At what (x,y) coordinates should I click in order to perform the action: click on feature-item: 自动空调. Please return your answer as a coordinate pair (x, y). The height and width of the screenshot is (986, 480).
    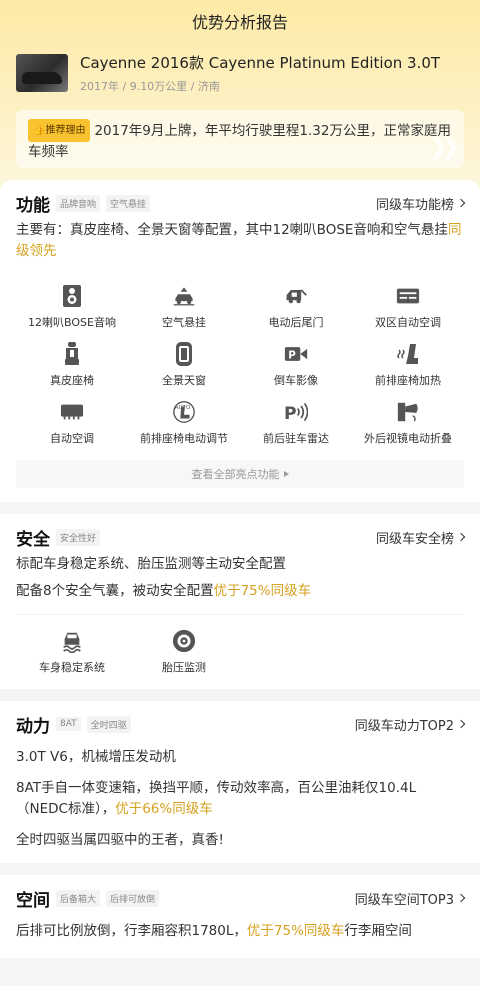
    Looking at the image, I should click on (72, 424).